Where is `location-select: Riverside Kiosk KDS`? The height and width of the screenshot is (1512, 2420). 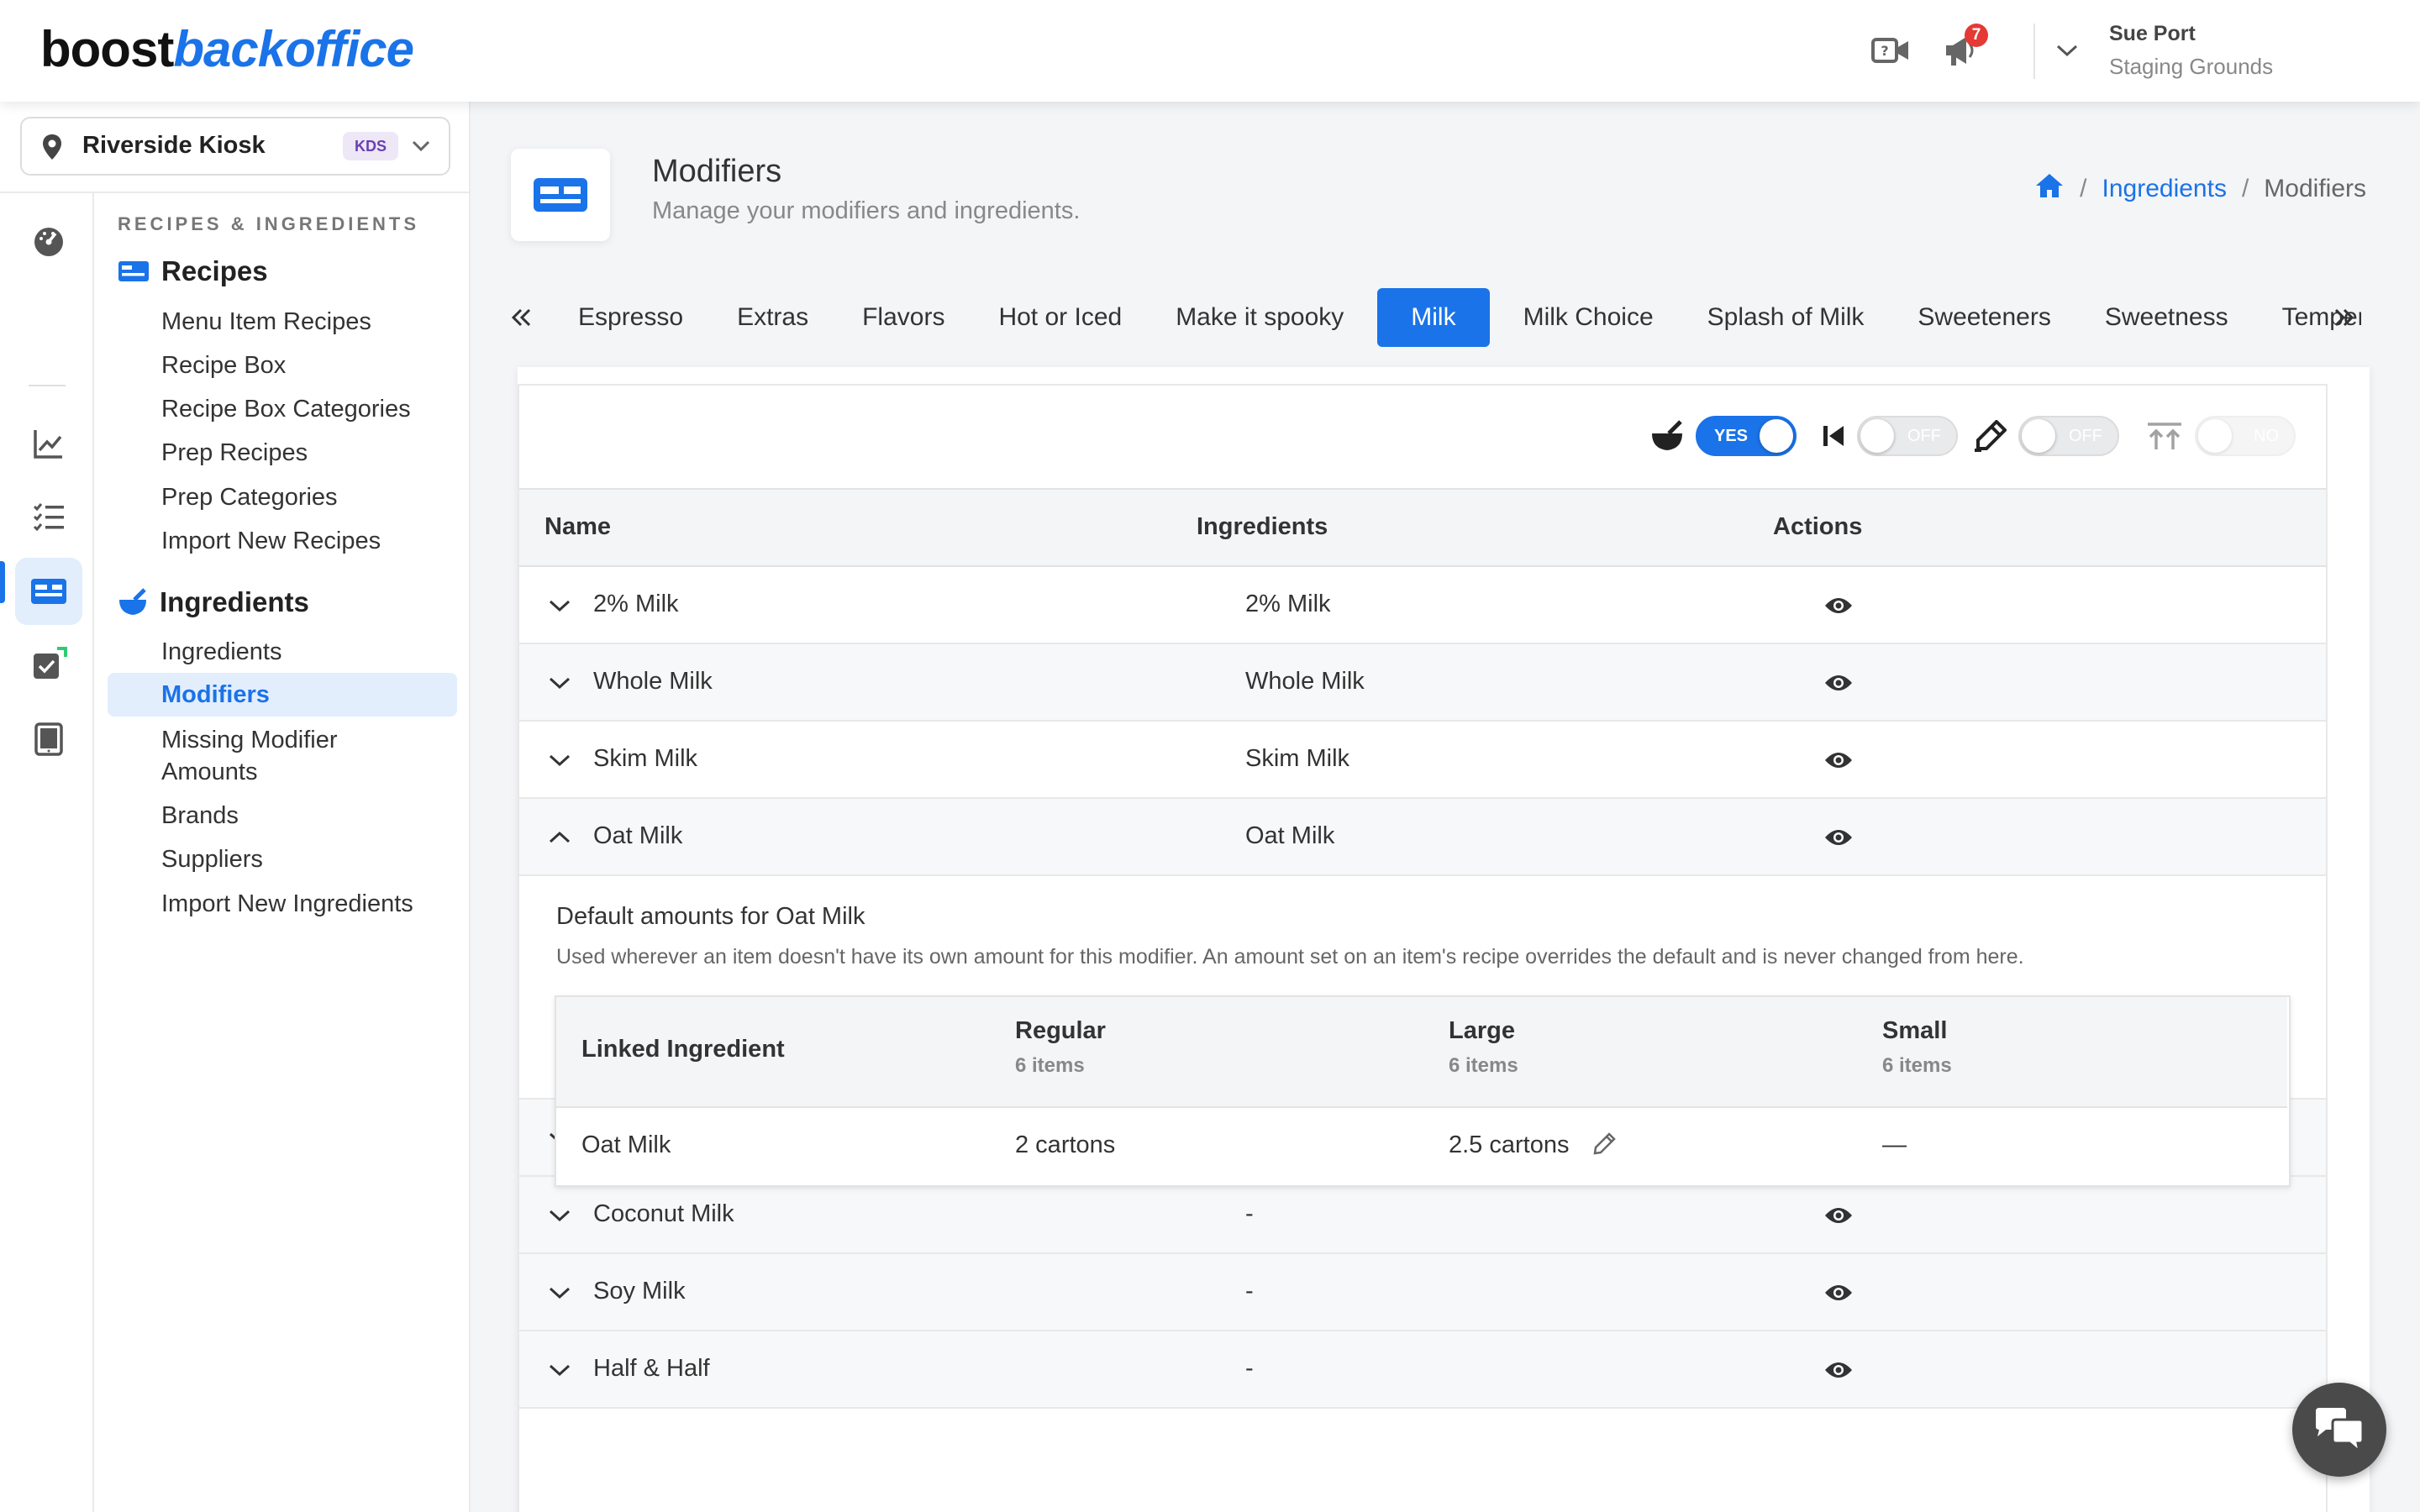
location-select: Riverside Kiosk KDS is located at coordinates (235, 146).